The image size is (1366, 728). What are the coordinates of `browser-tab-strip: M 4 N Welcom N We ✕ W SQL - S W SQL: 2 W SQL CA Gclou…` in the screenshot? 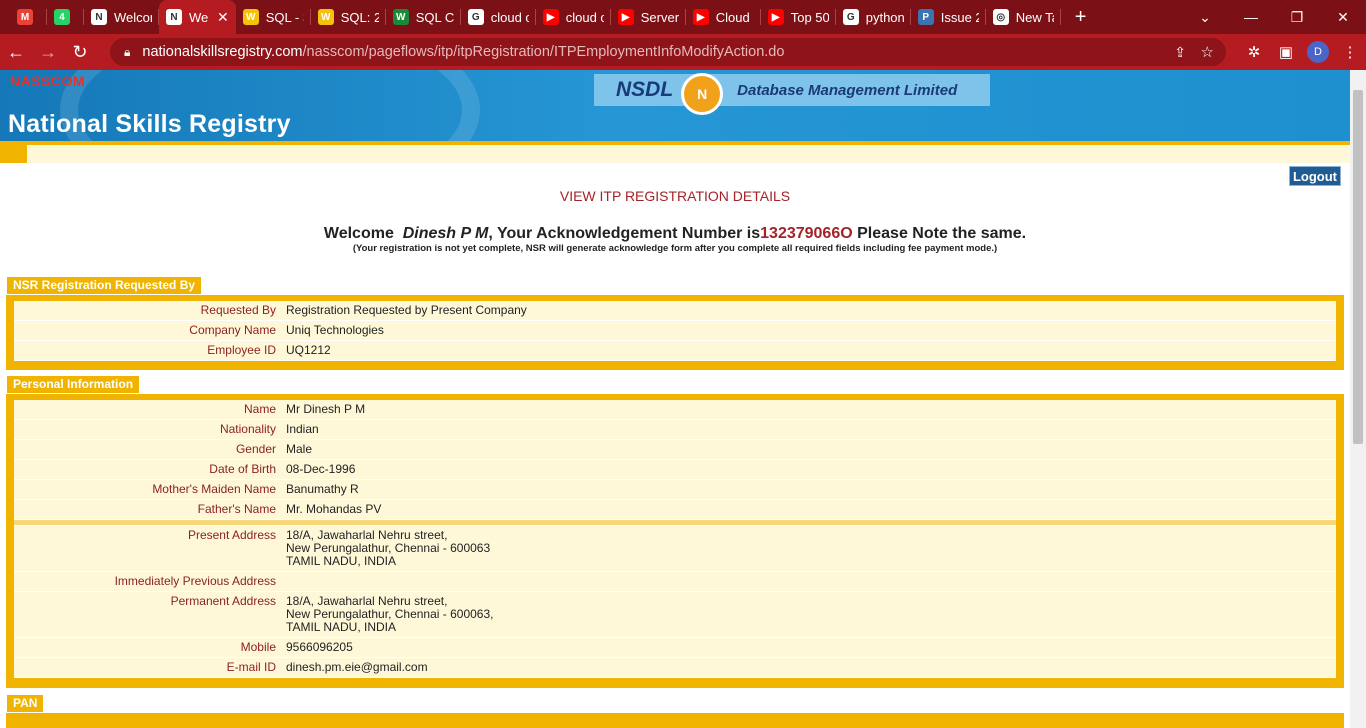 It's located at (683, 17).